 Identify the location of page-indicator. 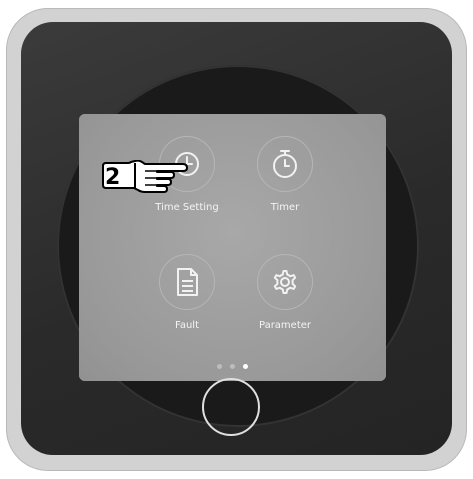
(232, 366).